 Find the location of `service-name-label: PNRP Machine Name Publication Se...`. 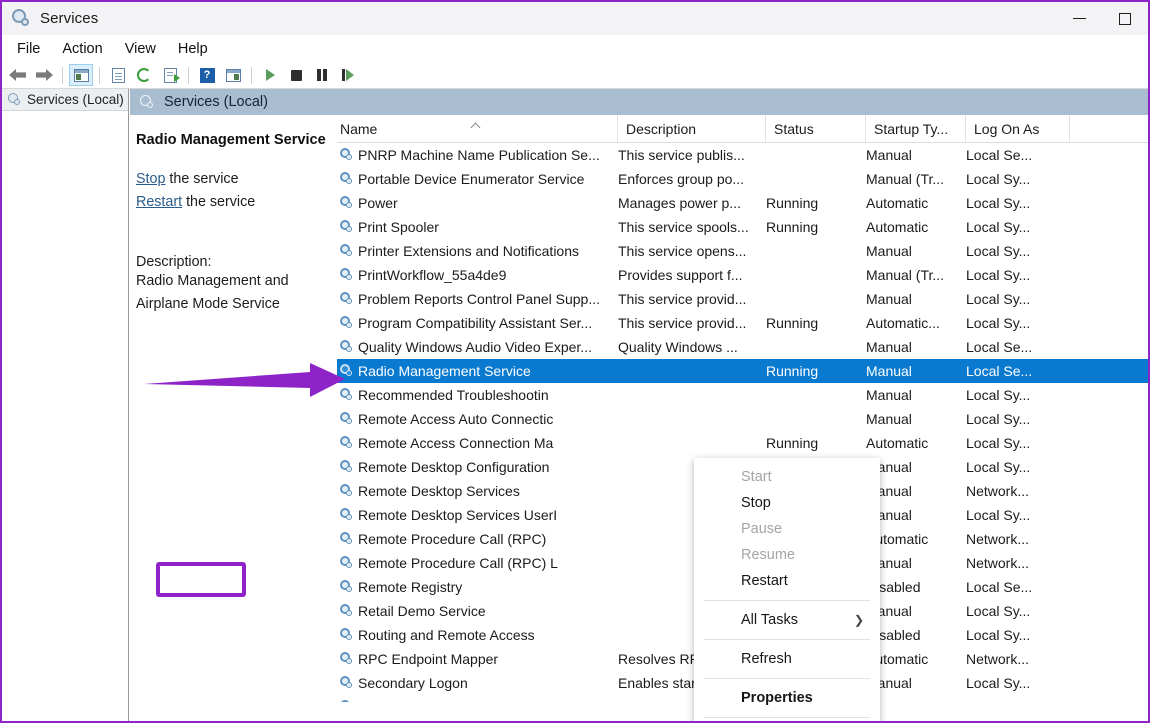

service-name-label: PNRP Machine Name Publication Se... is located at coordinates (479, 155).